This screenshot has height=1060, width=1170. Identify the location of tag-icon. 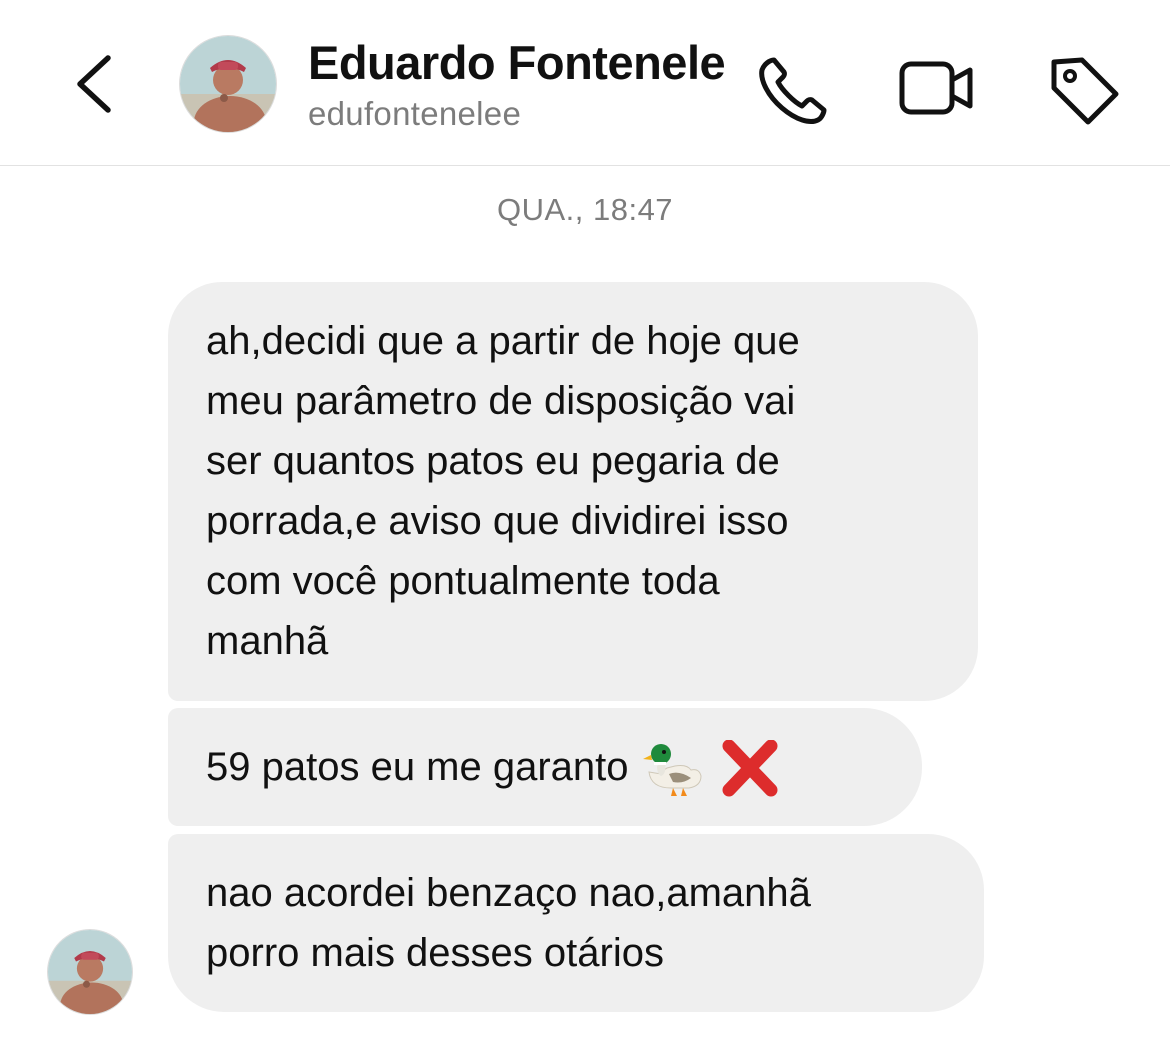
(1085, 91).